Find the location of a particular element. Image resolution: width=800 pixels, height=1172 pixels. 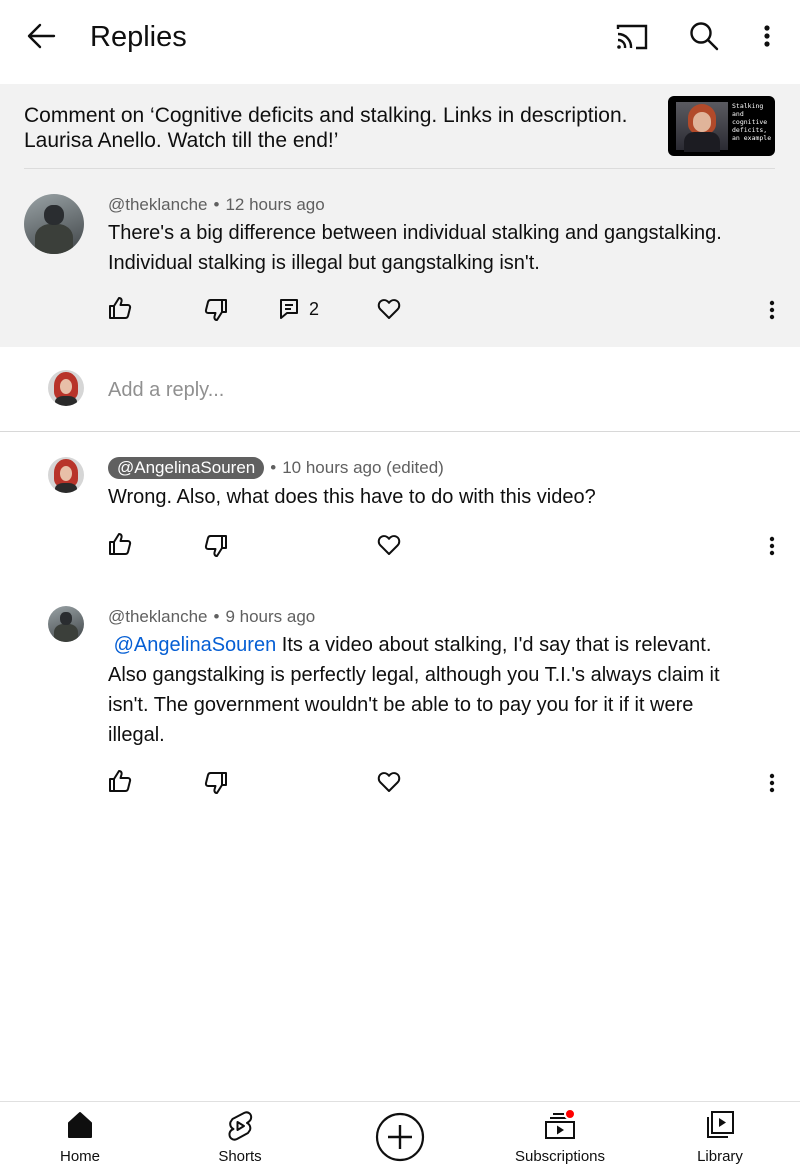

comment-meta: @theklanche • 9 hours ago is located at coordinates (211, 617).